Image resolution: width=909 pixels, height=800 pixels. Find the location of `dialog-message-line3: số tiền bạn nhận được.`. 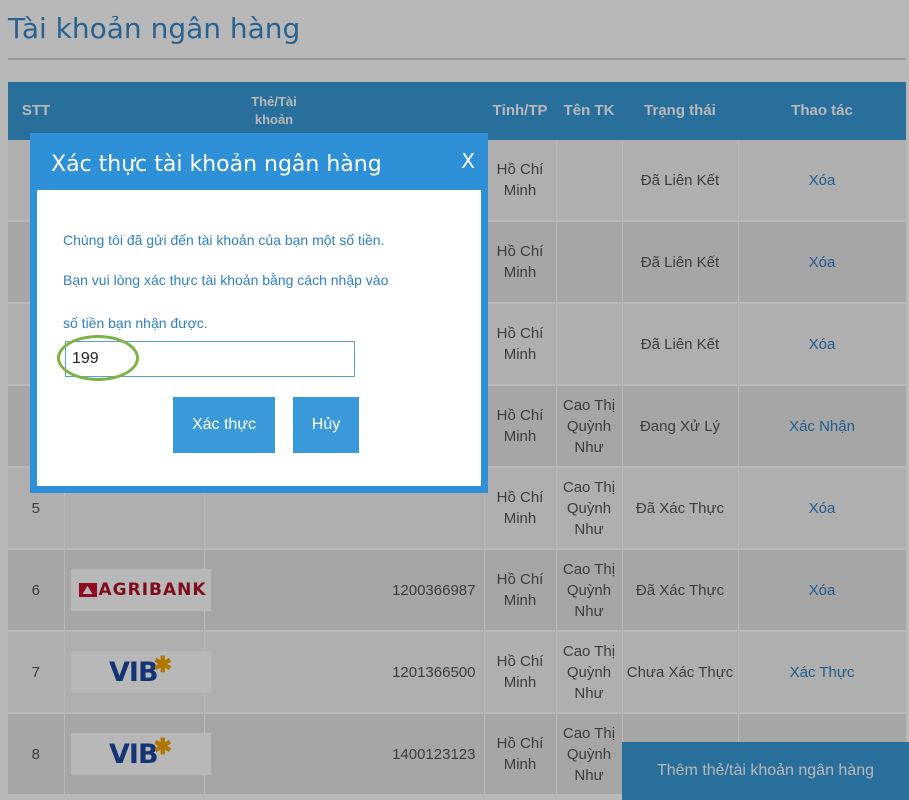

dialog-message-line3: số tiền bạn nhận được. is located at coordinates (135, 323).